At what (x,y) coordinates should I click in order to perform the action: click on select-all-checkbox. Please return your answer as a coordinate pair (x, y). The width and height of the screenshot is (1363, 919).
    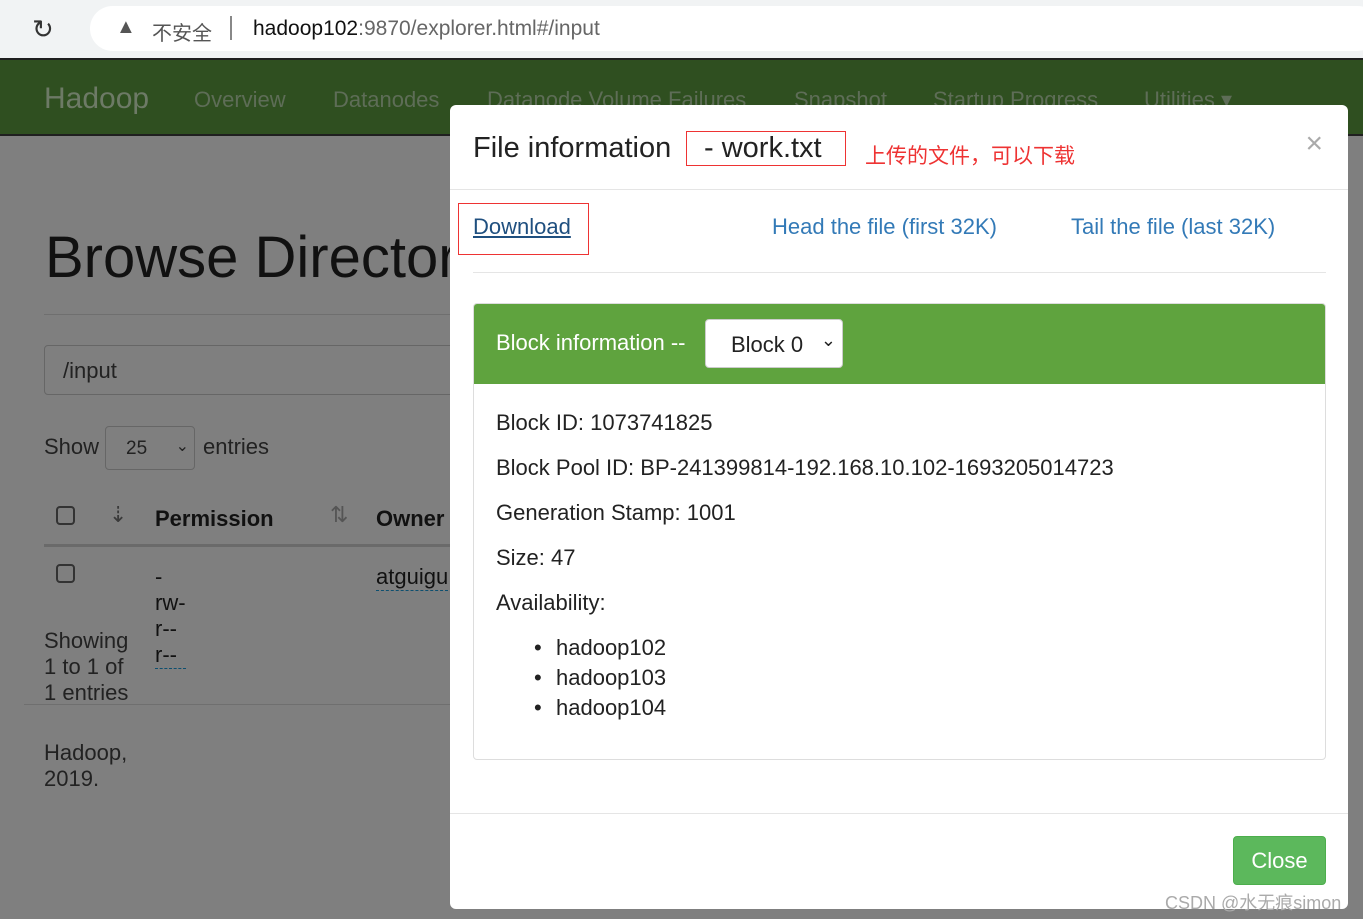
    Looking at the image, I should click on (65, 515).